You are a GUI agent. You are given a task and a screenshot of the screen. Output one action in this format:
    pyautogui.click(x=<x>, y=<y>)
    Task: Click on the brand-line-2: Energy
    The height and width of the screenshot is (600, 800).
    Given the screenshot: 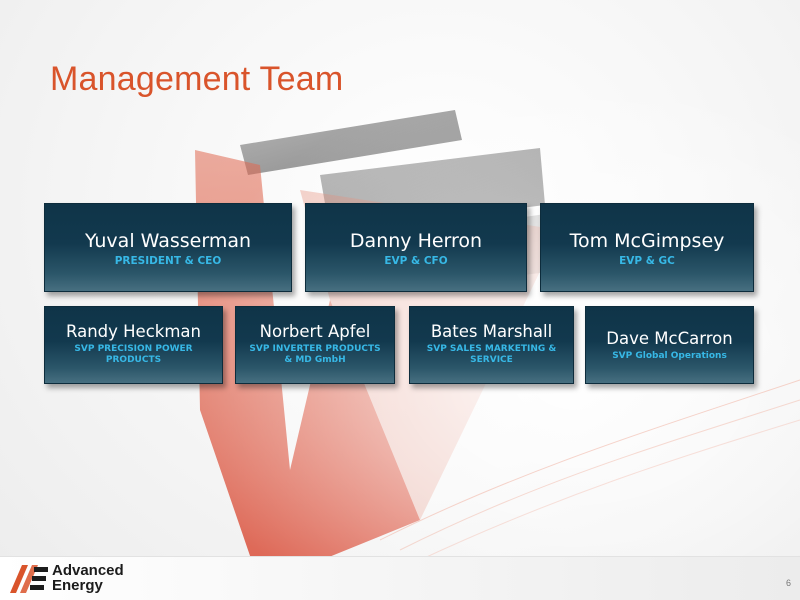 What is the action you would take?
    pyautogui.click(x=77, y=585)
    